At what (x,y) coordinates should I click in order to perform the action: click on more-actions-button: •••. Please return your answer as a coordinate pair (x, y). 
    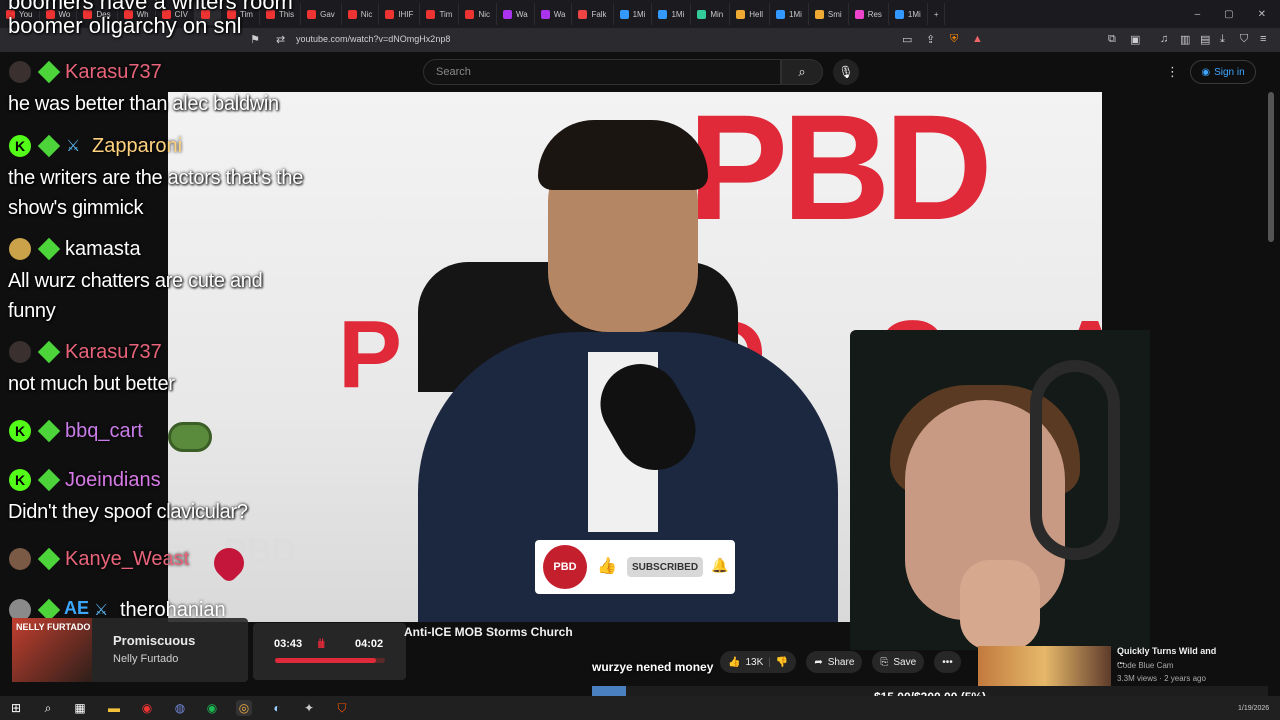
    Looking at the image, I should click on (947, 662).